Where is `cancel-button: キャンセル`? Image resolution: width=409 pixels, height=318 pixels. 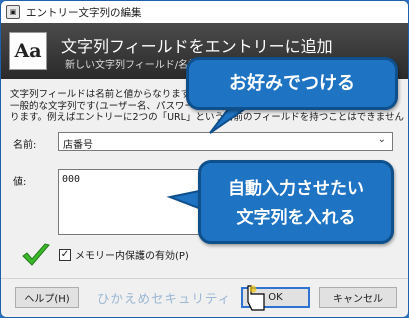 cancel-button: キャンセル is located at coordinates (358, 297).